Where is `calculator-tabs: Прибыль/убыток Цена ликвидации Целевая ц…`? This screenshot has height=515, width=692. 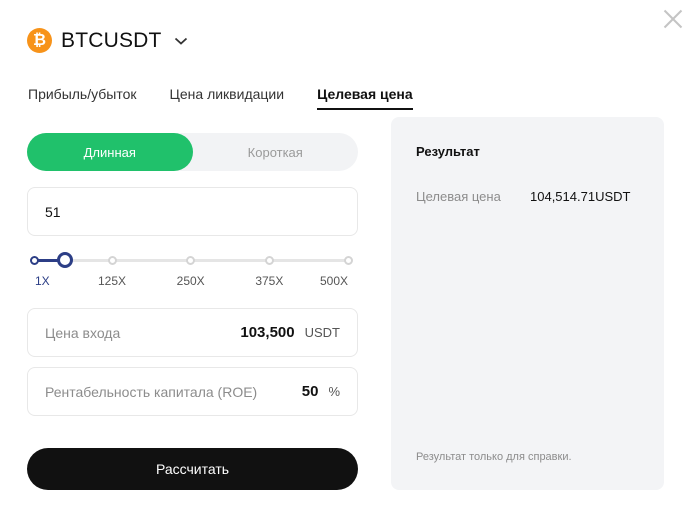 calculator-tabs: Прибыль/убыток Цена ликвидации Целевая ц… is located at coordinates (237, 98).